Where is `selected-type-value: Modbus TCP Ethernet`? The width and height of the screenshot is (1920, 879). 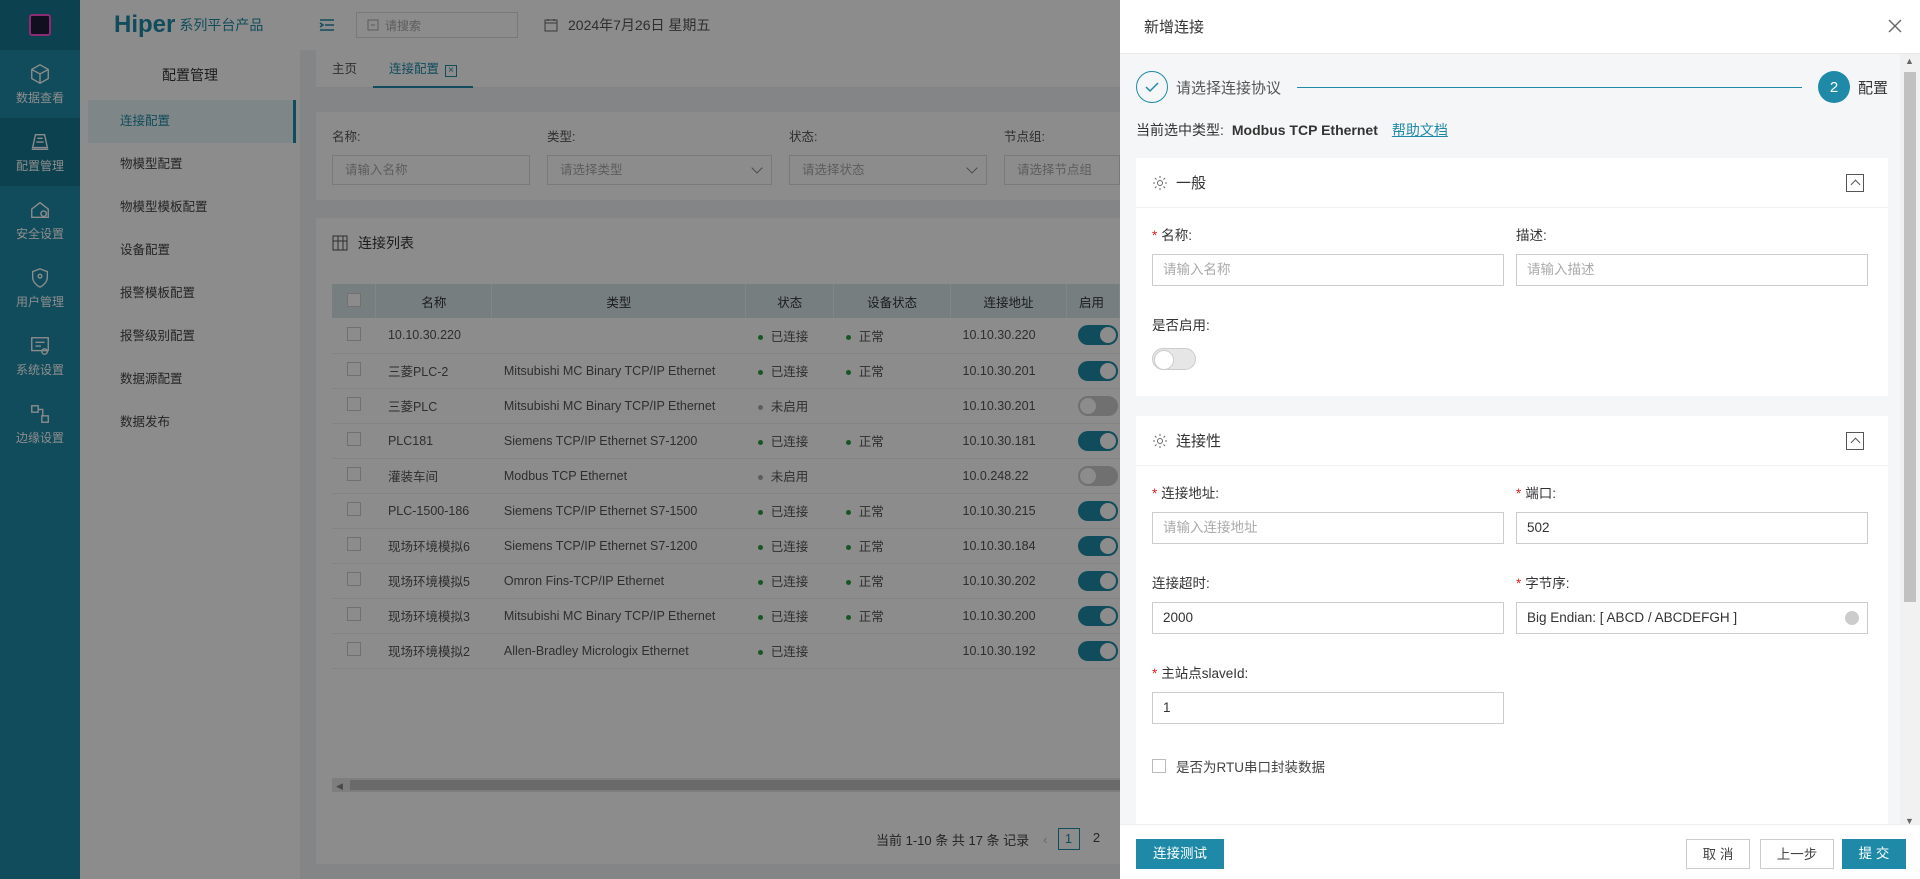 selected-type-value: Modbus TCP Ethernet is located at coordinates (1304, 130).